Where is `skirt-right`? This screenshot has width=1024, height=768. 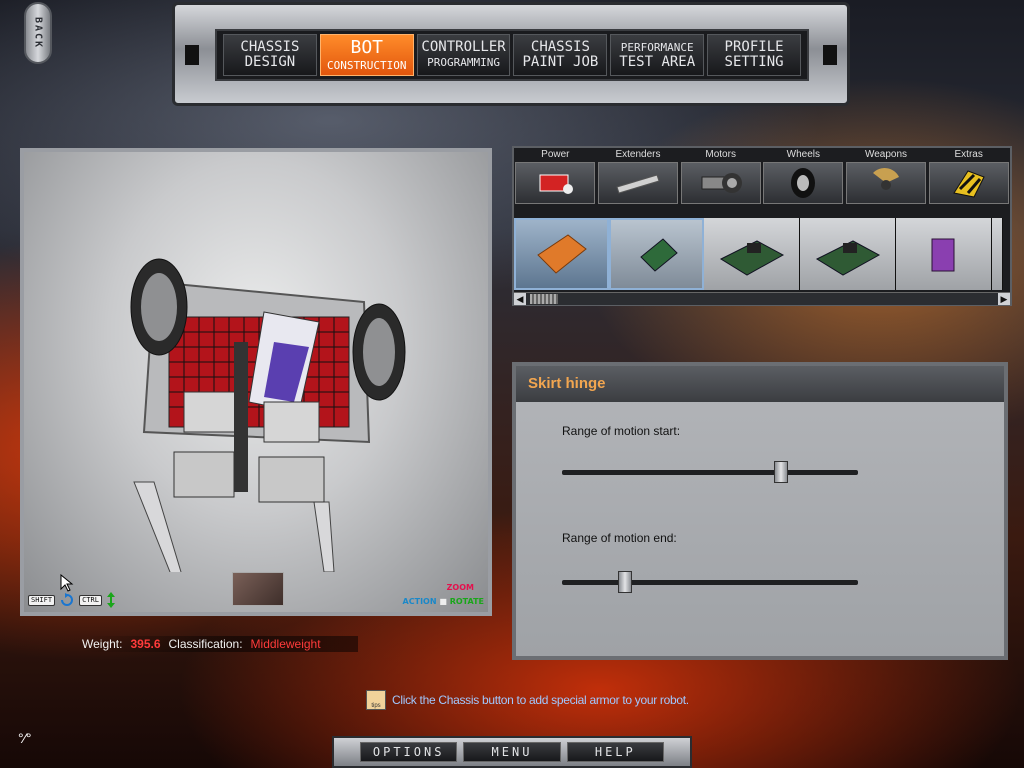 skirt-right is located at coordinates (324, 536).